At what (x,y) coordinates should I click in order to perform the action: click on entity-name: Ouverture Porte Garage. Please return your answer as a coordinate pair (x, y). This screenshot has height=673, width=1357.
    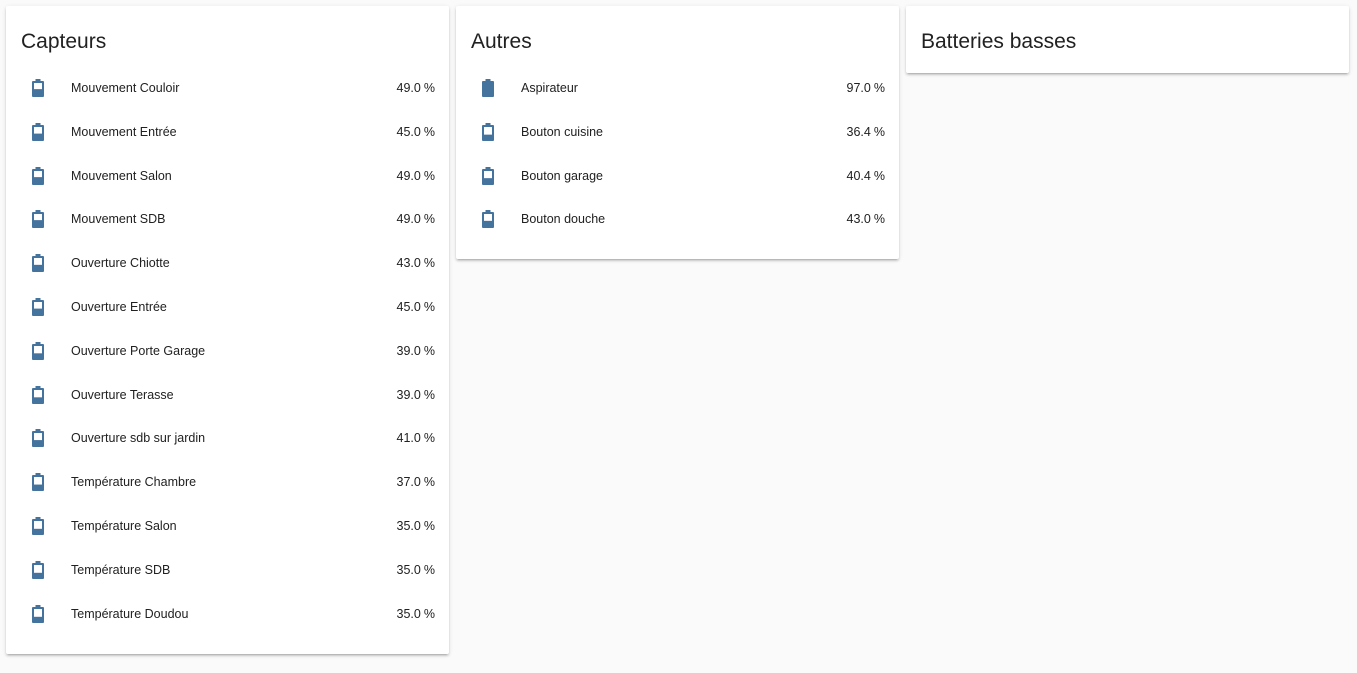
    Looking at the image, I should click on (138, 351).